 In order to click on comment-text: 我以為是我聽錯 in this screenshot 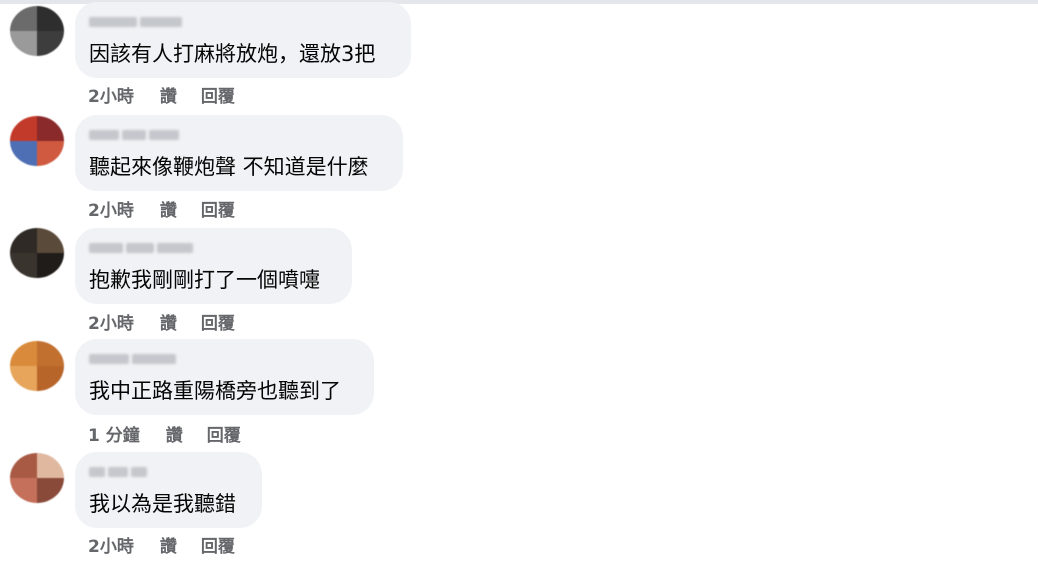, I will do `click(162, 504)`.